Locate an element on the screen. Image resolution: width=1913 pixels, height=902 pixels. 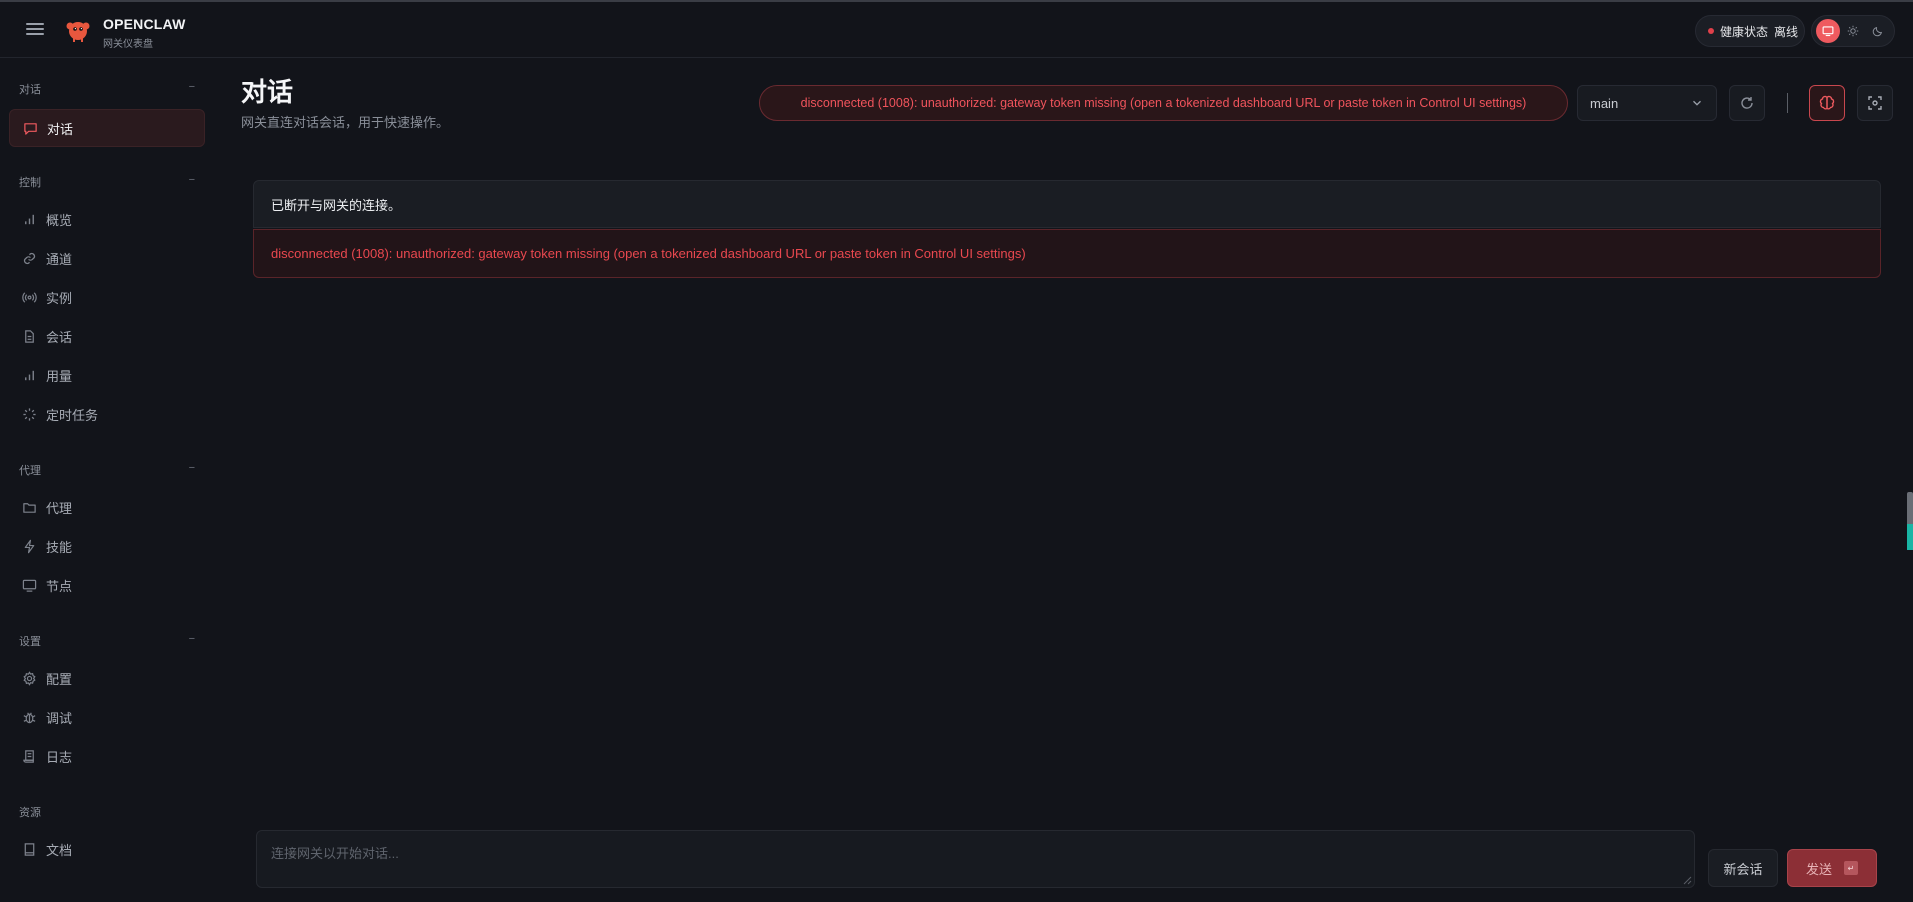
refresh-button is located at coordinates (1747, 103).